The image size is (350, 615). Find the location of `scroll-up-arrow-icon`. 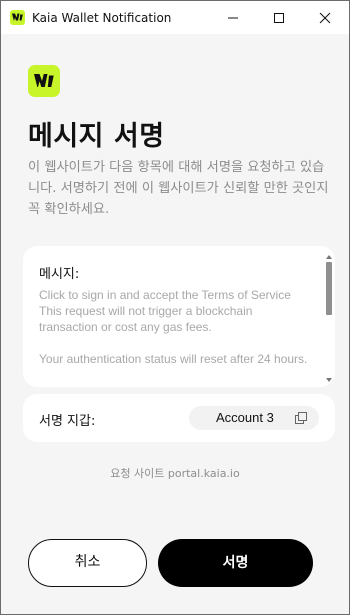

scroll-up-arrow-icon is located at coordinates (329, 257).